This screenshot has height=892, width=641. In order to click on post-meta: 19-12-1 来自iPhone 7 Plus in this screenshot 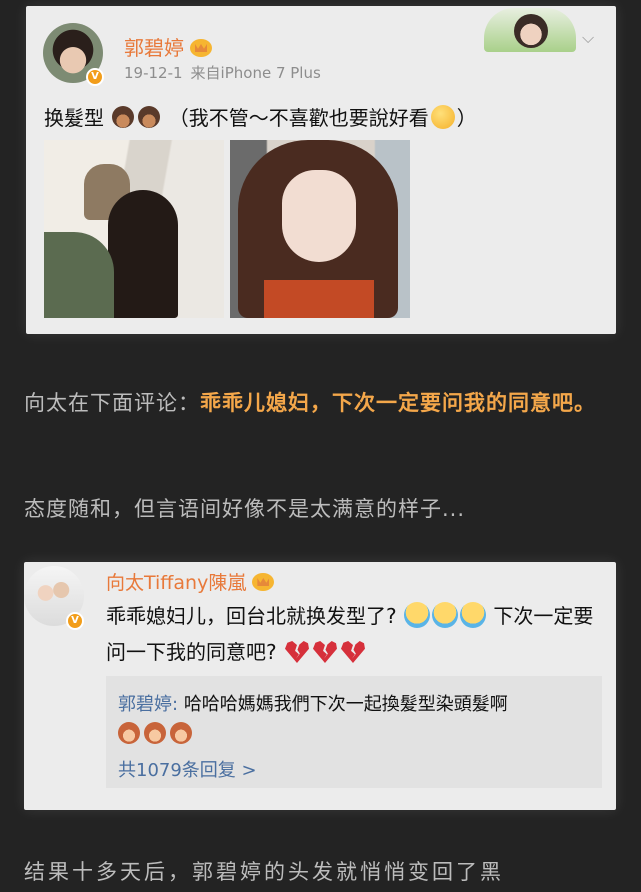, I will do `click(226, 72)`.